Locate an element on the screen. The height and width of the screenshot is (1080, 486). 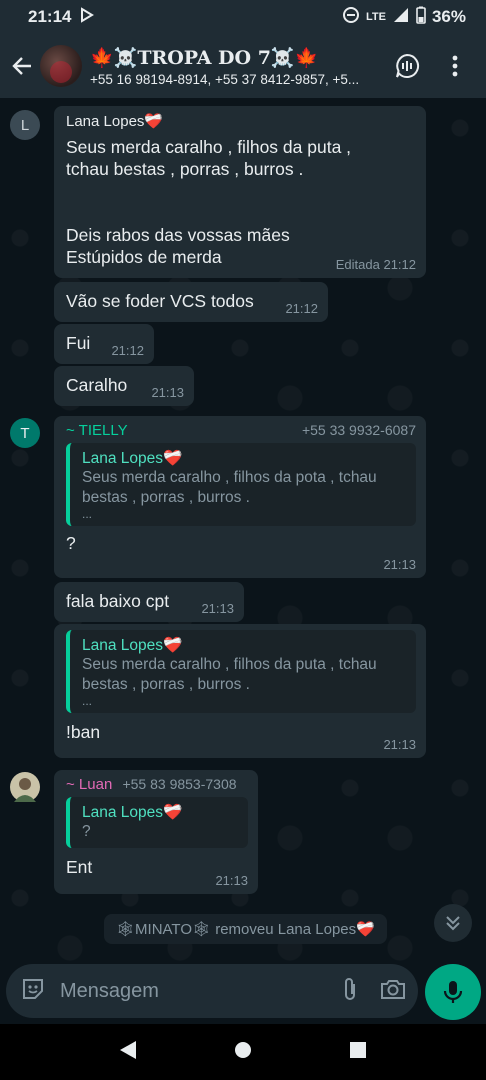
more-options-button is located at coordinates (455, 66).